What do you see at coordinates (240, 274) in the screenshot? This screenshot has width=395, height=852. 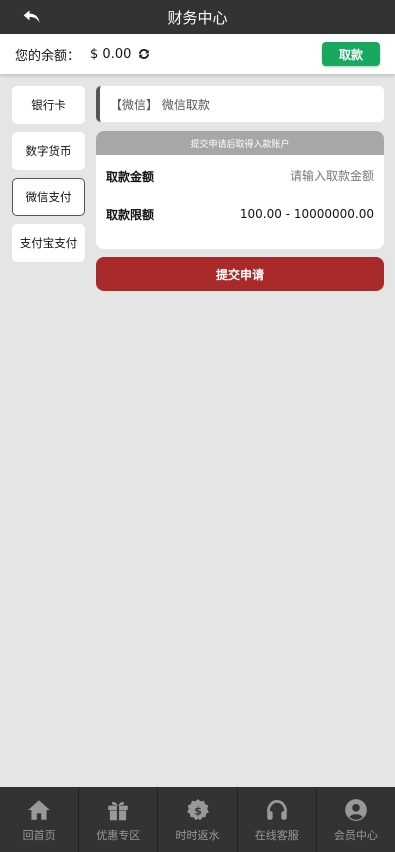 I see `submit-button: 提交申请` at bounding box center [240, 274].